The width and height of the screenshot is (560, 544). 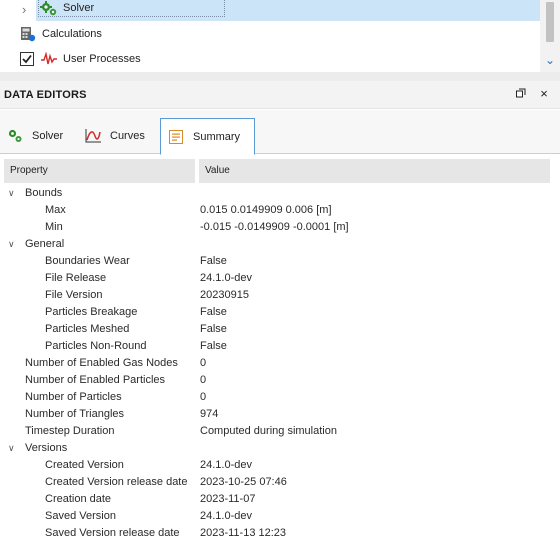 I want to click on process-wave-icon, so click(x=49, y=58).